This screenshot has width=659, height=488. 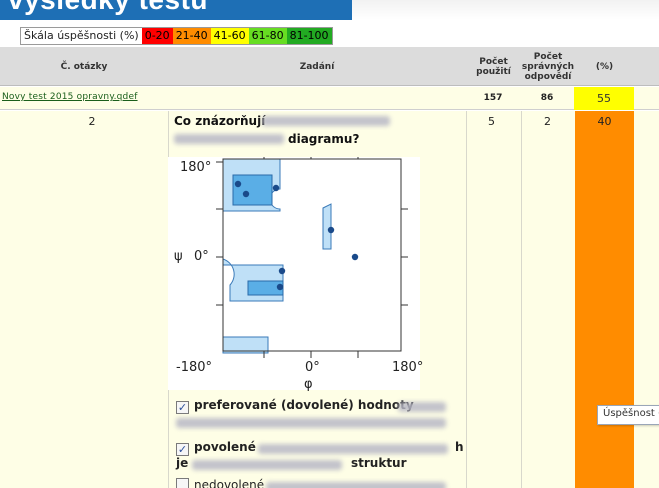 I want to click on checkbox-unchecked-icon, so click(x=182, y=483).